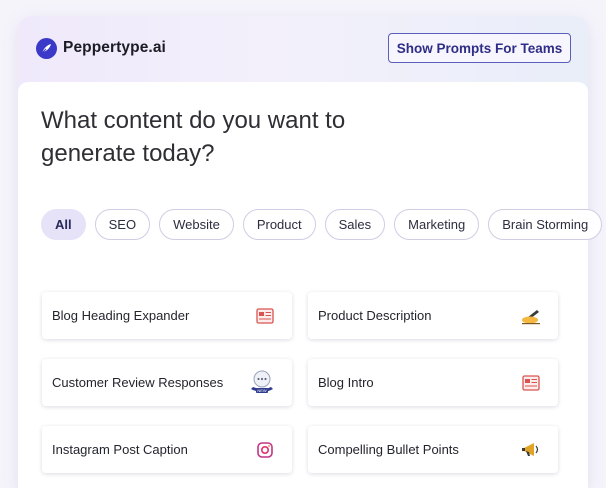 This screenshot has height=488, width=606. Describe the element at coordinates (375, 315) in the screenshot. I see `prompt-card-label: Product Description` at that location.